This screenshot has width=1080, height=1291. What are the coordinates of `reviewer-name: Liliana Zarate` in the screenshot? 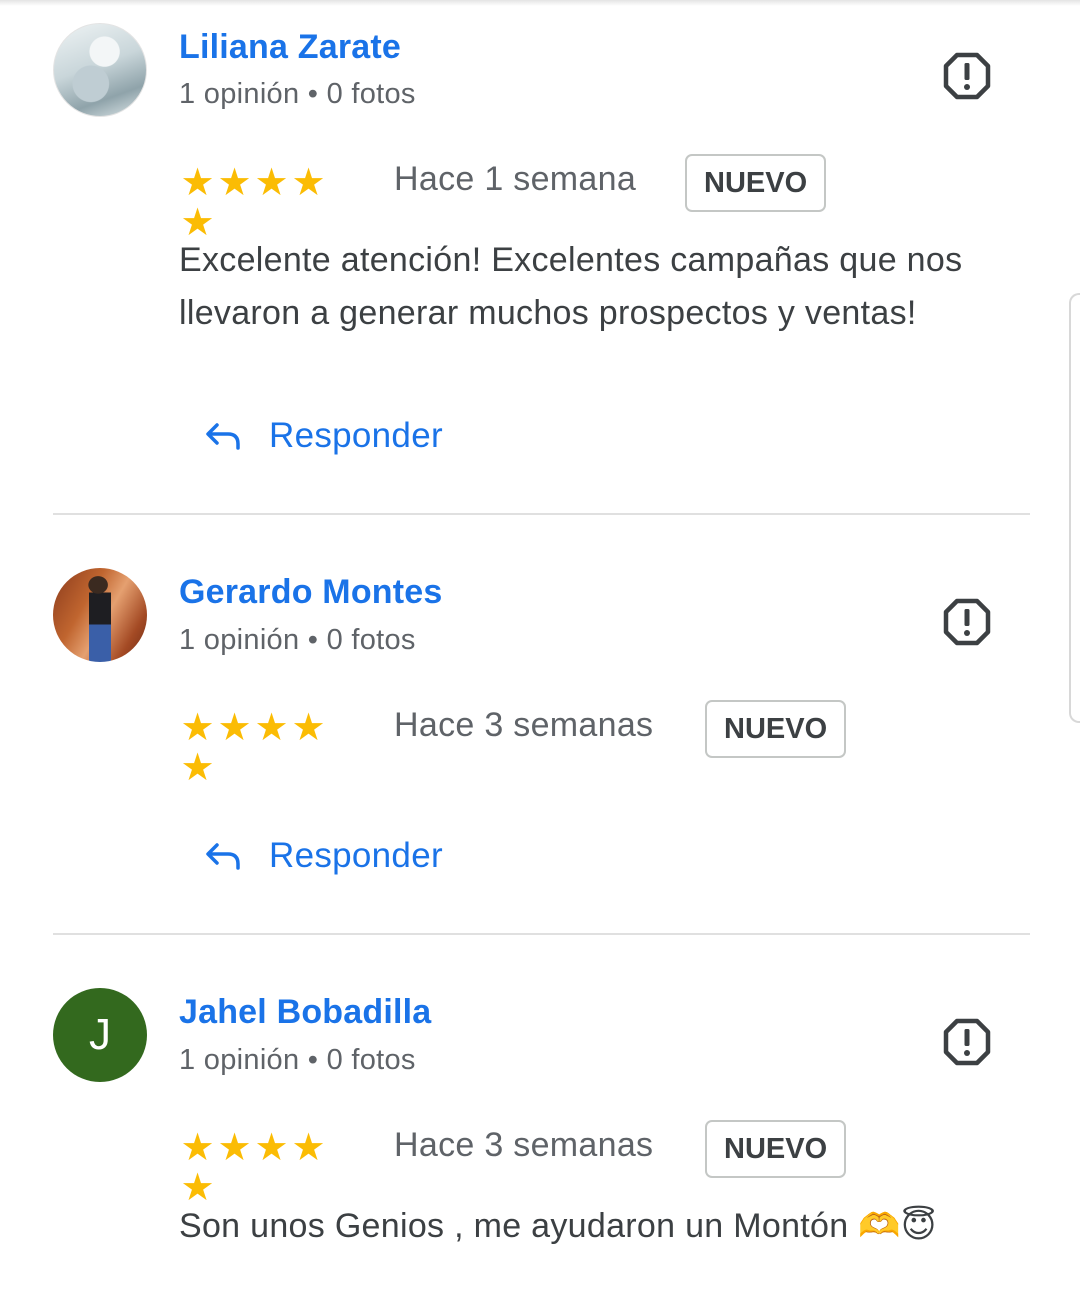 It's located at (290, 47).